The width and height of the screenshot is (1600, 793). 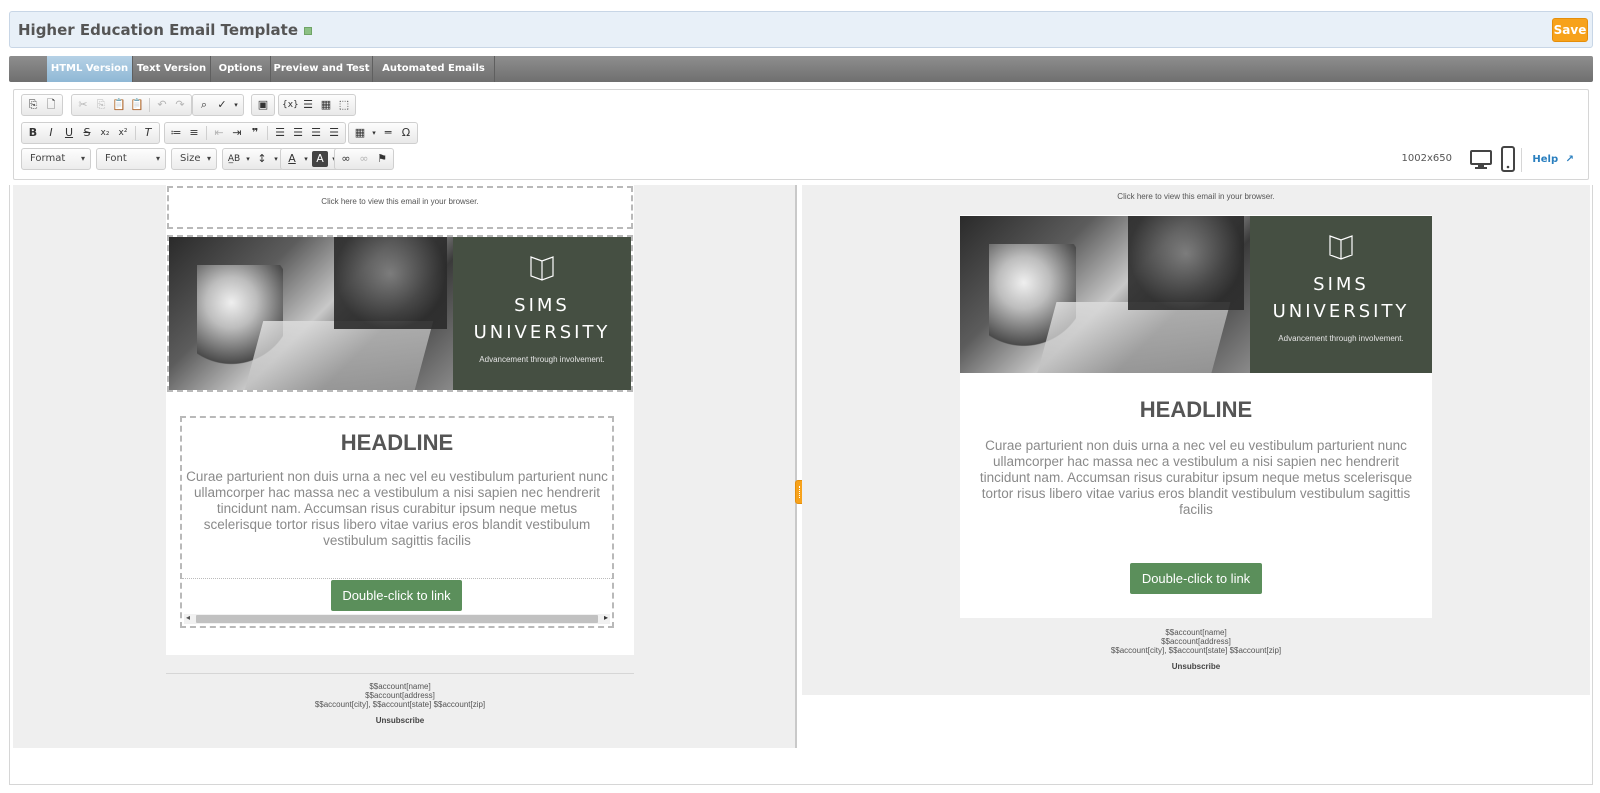 I want to click on font-select: Font ▾, so click(x=131, y=159).